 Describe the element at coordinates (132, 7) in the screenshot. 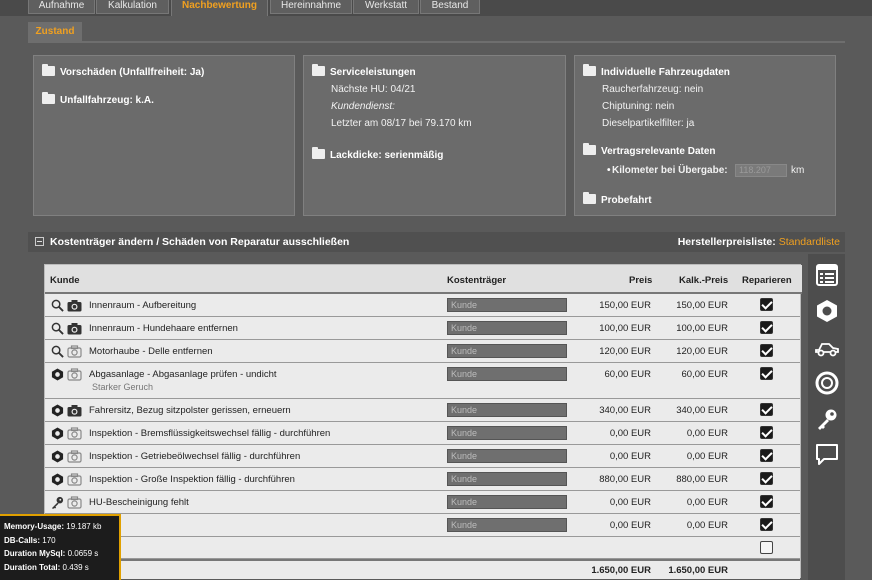

I see `tab-kalkulation: Kalkulation` at that location.